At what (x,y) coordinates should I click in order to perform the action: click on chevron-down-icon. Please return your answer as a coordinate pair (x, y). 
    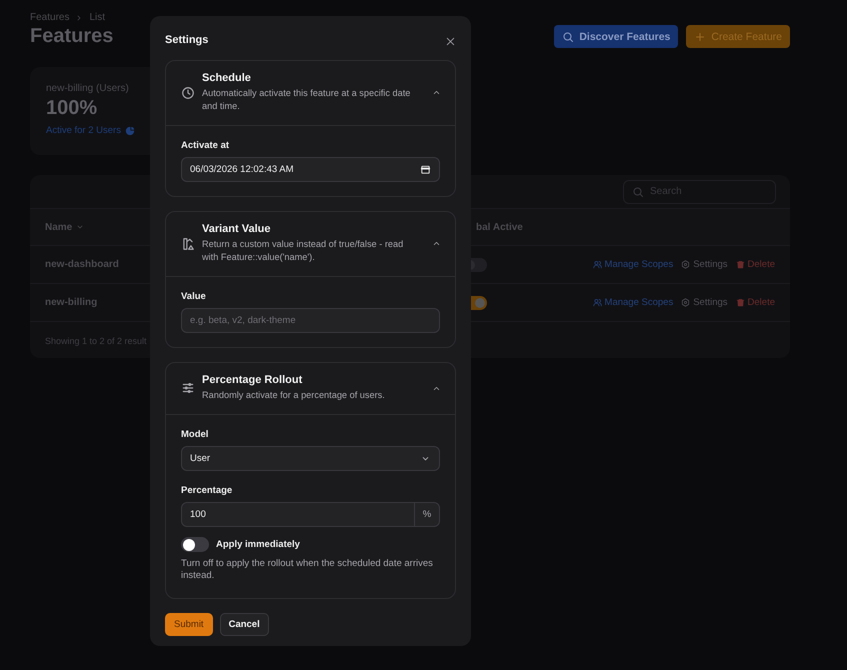
    Looking at the image, I should click on (80, 227).